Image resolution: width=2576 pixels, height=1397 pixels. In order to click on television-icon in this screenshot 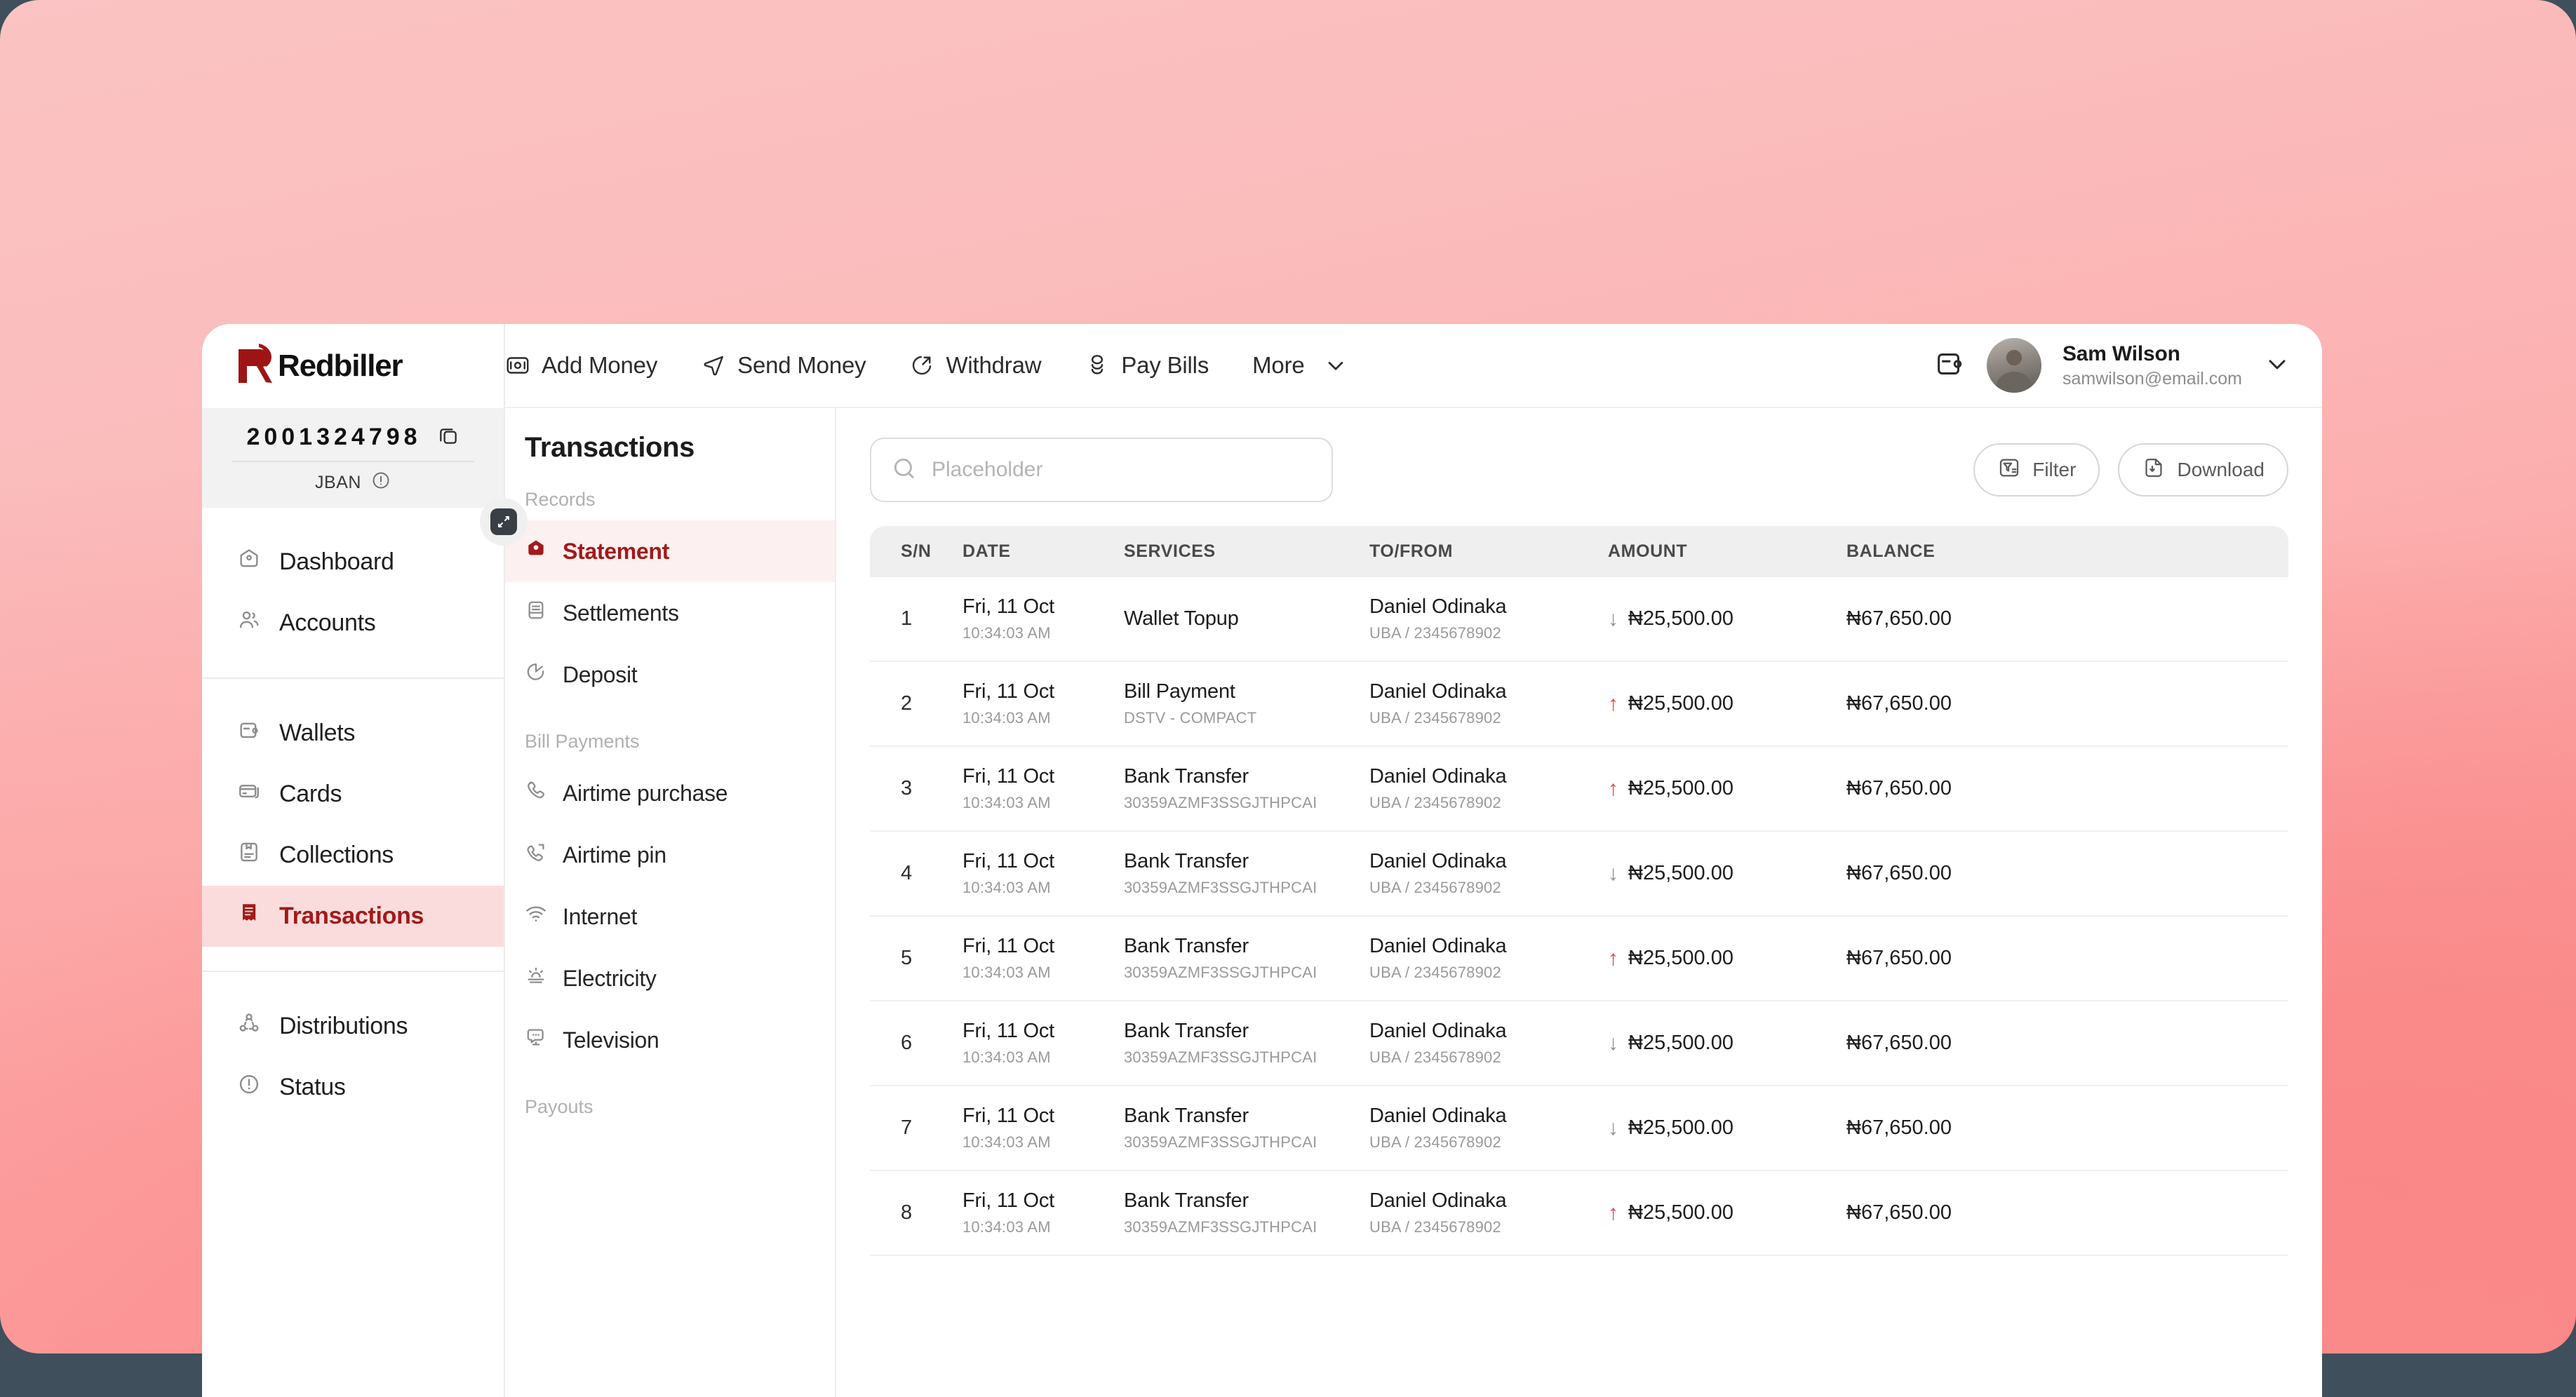, I will do `click(536, 1040)`.